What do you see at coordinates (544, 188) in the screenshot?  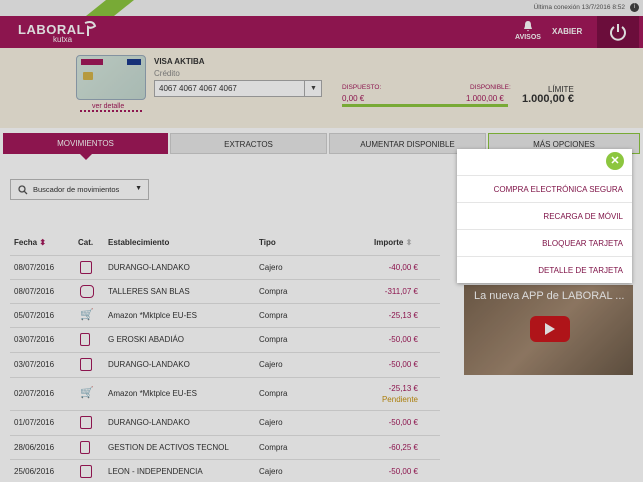 I see `menu-item-compra-segura: COMPRA ELECTRÓNICA SEGURA` at bounding box center [544, 188].